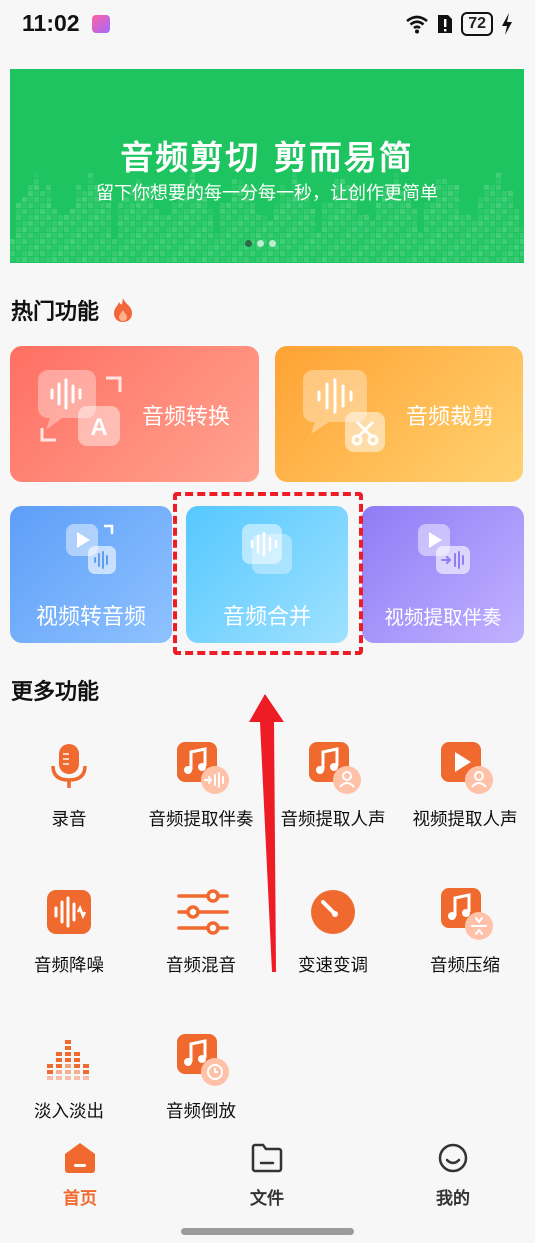 The height and width of the screenshot is (1243, 535). I want to click on tab-home: 首页, so click(80, 1175).